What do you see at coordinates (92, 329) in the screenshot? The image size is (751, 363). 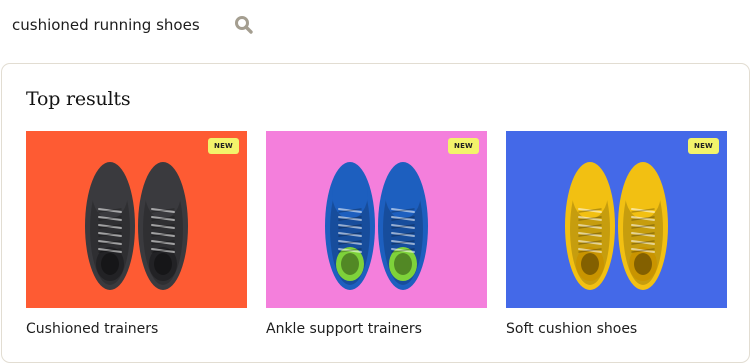 I see `card-label: Cushioned trainers` at bounding box center [92, 329].